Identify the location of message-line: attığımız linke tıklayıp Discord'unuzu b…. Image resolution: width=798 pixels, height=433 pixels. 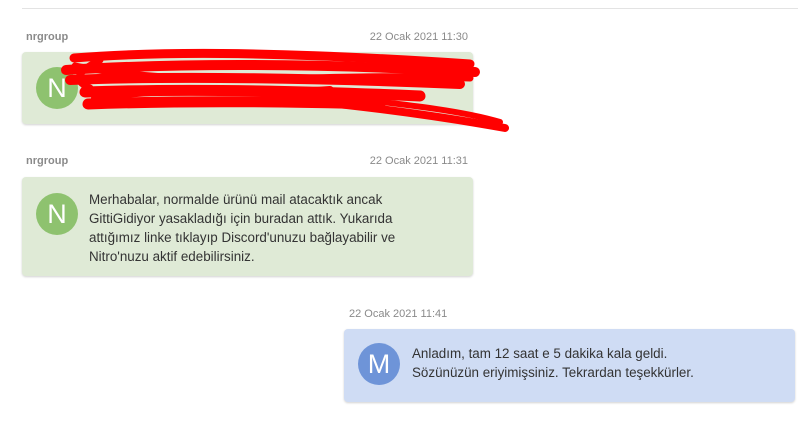
(242, 237).